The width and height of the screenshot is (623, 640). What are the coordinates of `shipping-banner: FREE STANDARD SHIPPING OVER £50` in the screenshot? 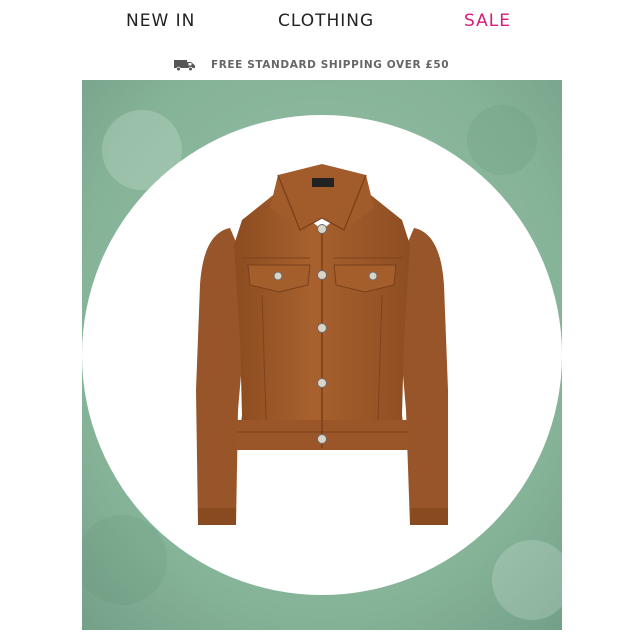 It's located at (311, 63).